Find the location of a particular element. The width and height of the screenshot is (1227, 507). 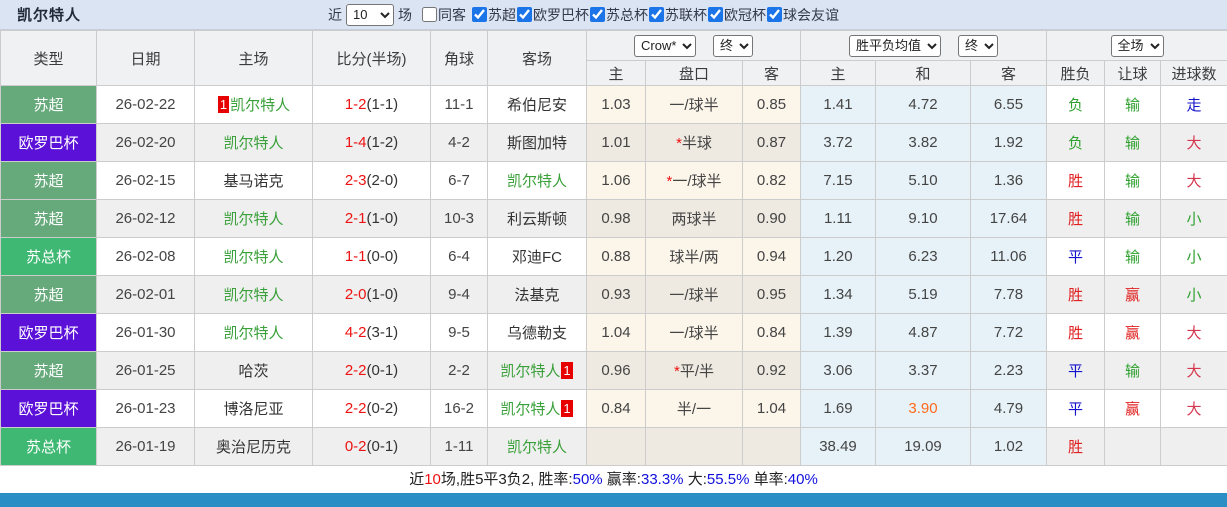

recent-count-select: 10 is located at coordinates (370, 14).